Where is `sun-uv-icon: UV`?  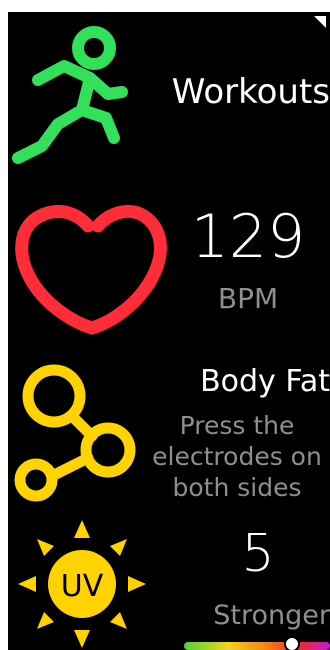
sun-uv-icon: UV is located at coordinates (82, 584).